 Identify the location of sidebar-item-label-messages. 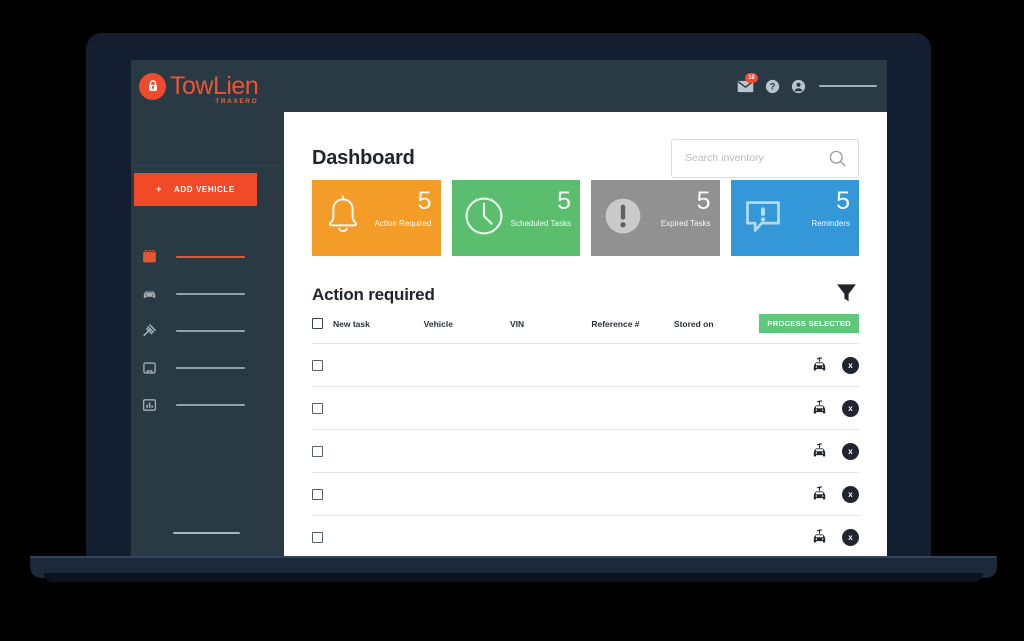
(210, 367).